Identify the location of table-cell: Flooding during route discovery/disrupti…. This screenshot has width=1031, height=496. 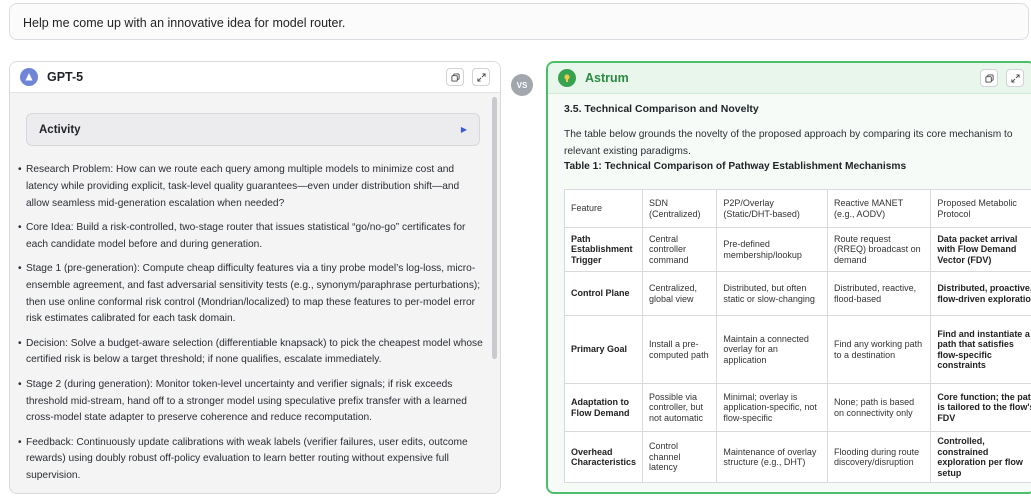
(879, 457).